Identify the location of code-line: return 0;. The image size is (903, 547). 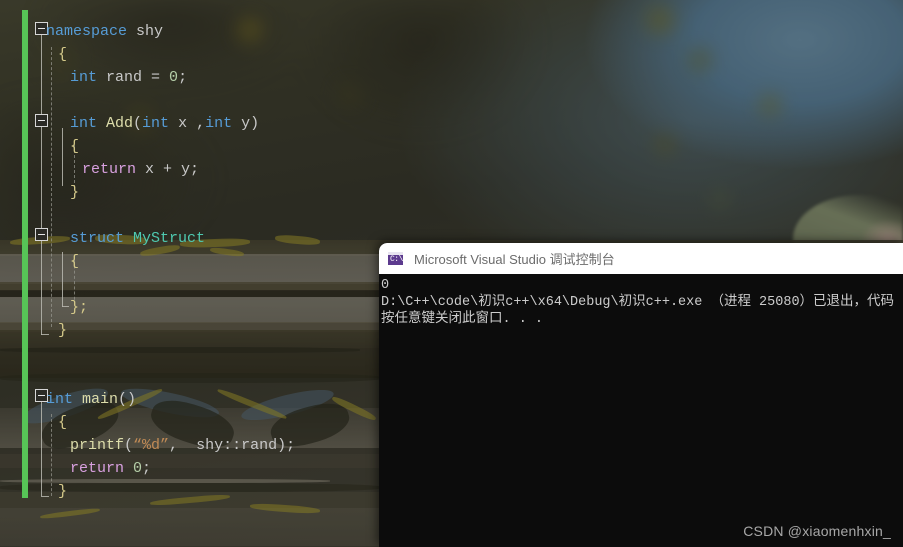
(110, 468).